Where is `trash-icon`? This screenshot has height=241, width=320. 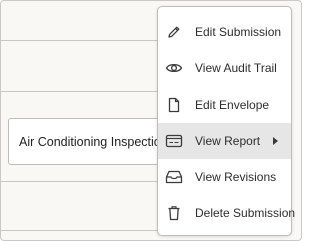
trash-icon is located at coordinates (174, 213).